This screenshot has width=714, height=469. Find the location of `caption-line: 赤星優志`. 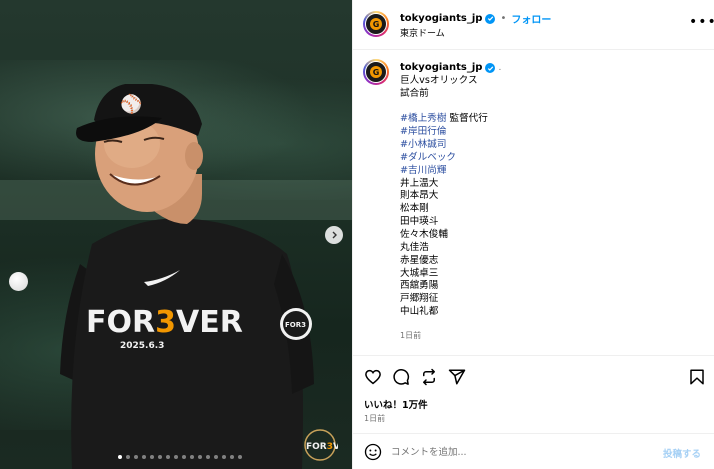

caption-line: 赤星優志 is located at coordinates (419, 260).